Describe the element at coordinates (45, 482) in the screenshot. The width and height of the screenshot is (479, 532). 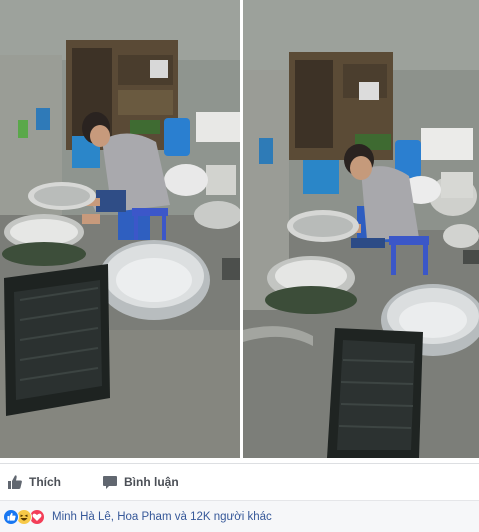
I see `like-button-label: Thích` at that location.